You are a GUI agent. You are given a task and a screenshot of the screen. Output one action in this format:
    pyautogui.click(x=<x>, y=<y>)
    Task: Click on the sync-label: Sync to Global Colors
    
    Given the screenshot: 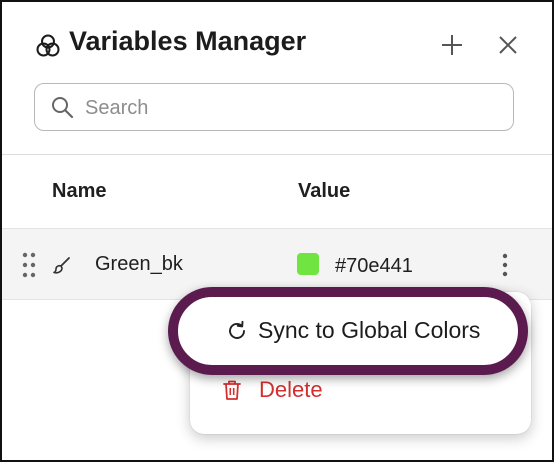 What is the action you would take?
    pyautogui.click(x=369, y=330)
    